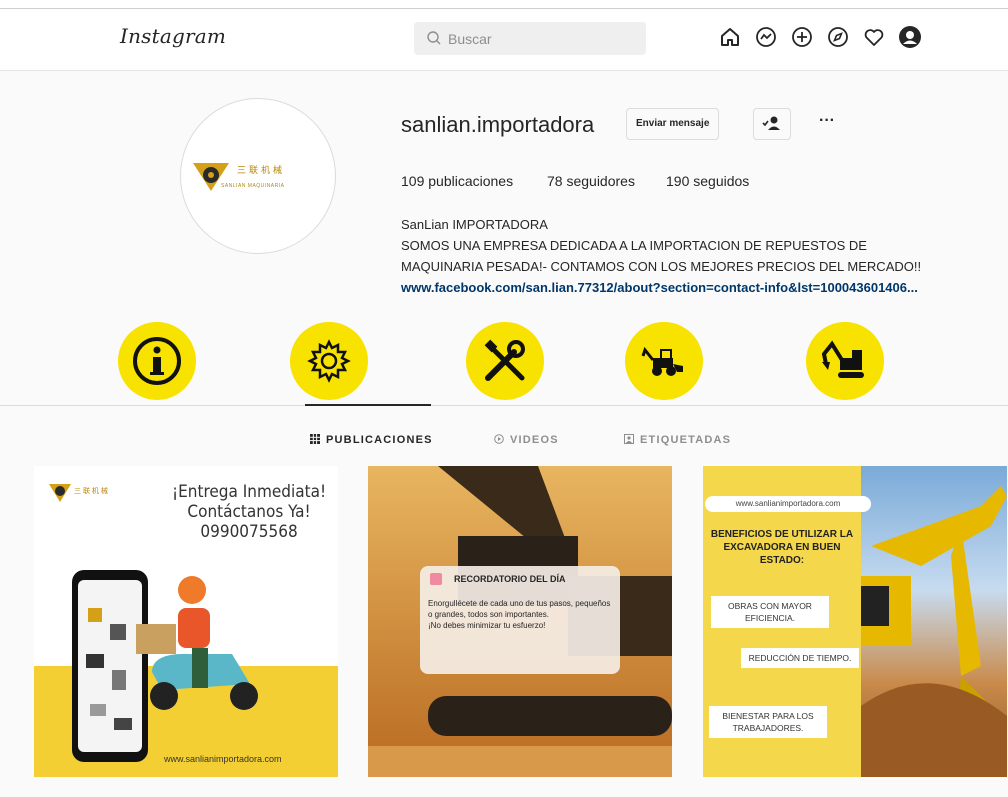  Describe the element at coordinates (315, 439) in the screenshot. I see `grid-icon` at that location.